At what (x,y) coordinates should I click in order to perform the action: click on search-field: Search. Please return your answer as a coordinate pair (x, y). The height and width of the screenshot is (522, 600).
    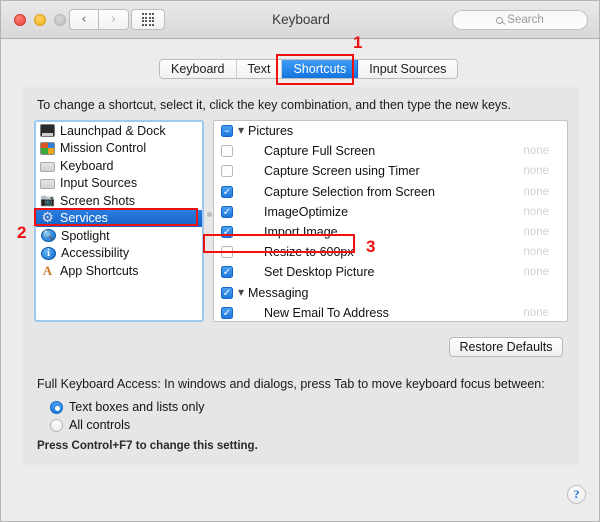
    Looking at the image, I should click on (520, 20).